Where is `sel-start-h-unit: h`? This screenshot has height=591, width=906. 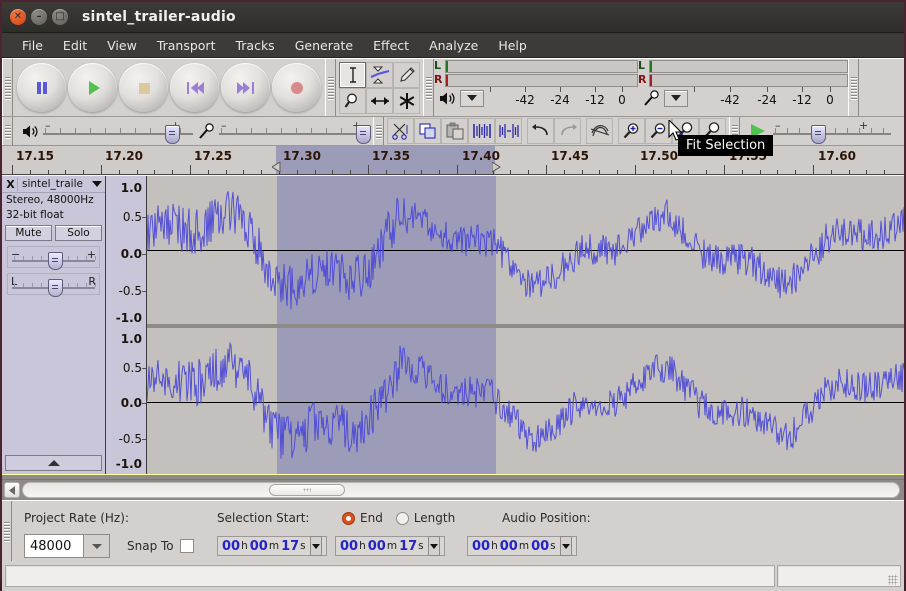 sel-start-h-unit: h is located at coordinates (244, 546).